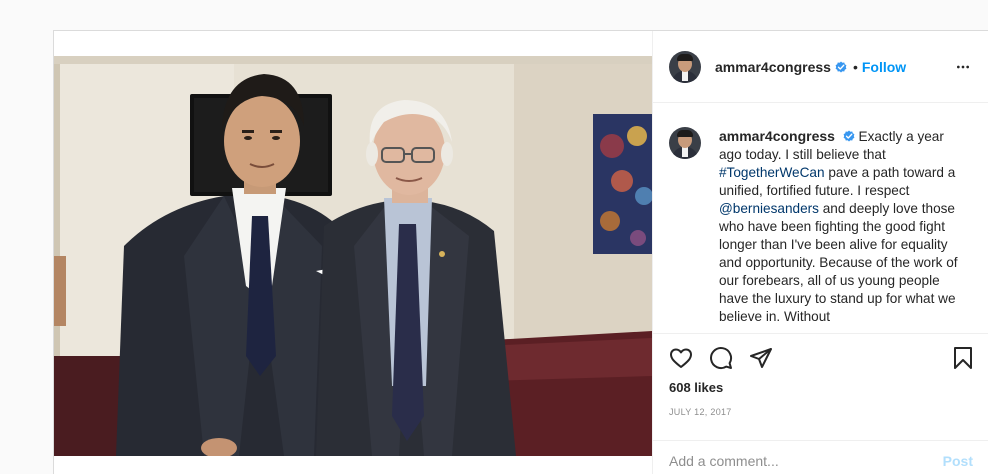 This screenshot has height=474, width=988. Describe the element at coordinates (685, 66) in the screenshot. I see `author-avatar` at that location.